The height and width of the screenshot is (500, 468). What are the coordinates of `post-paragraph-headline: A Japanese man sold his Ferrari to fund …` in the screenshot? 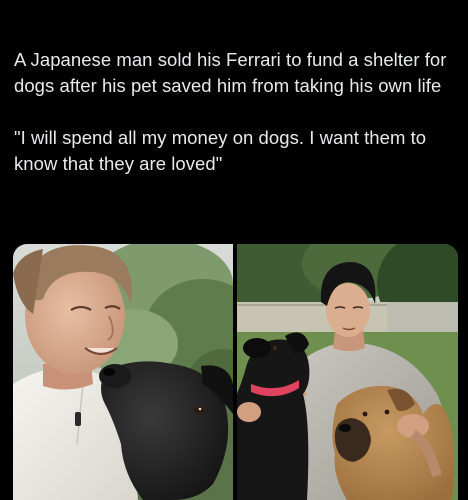 It's located at (230, 72).